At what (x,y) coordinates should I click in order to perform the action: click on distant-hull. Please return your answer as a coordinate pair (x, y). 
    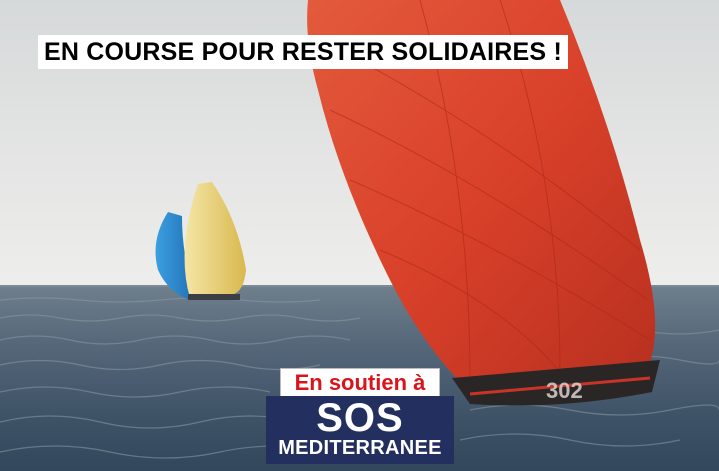
    Looking at the image, I should click on (214, 297).